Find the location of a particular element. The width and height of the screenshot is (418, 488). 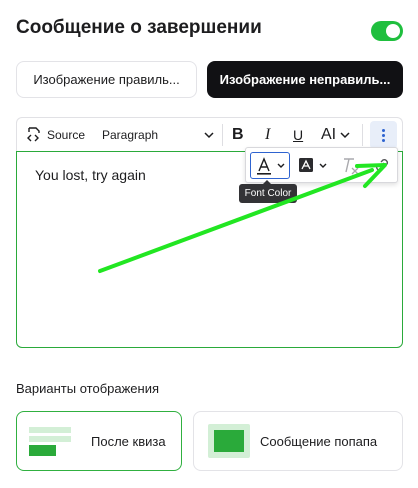

font-color-icon is located at coordinates (271, 166).